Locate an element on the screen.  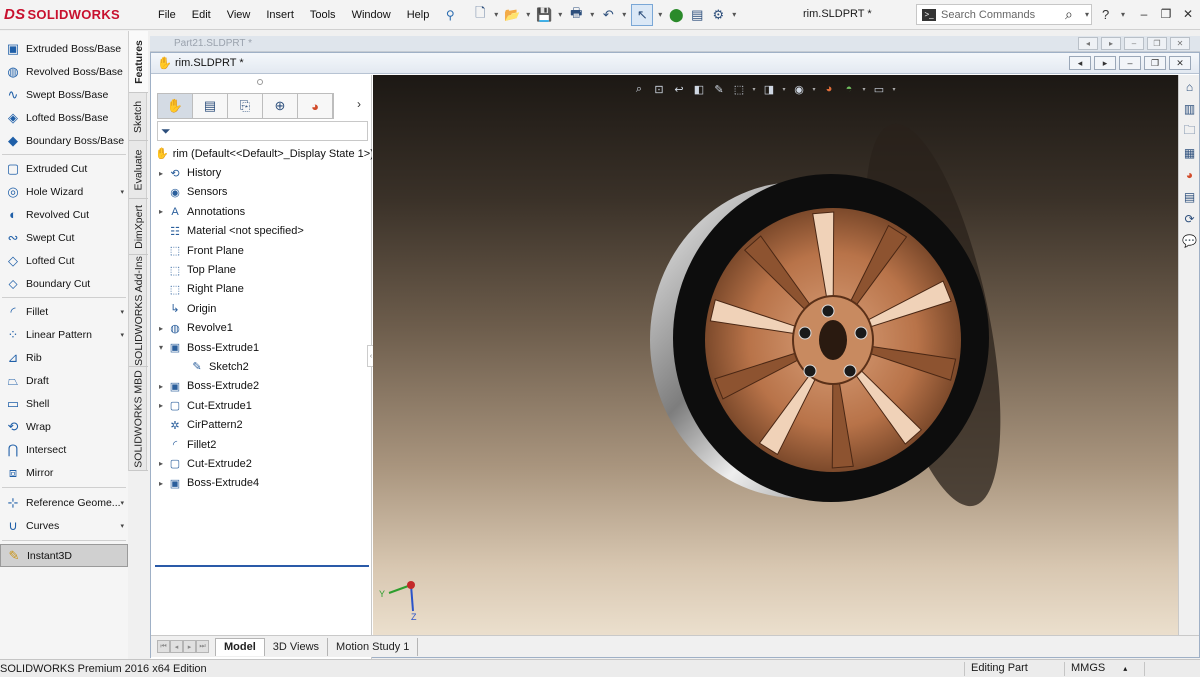
menu-edit: Edit is located at coordinates (201, 15).